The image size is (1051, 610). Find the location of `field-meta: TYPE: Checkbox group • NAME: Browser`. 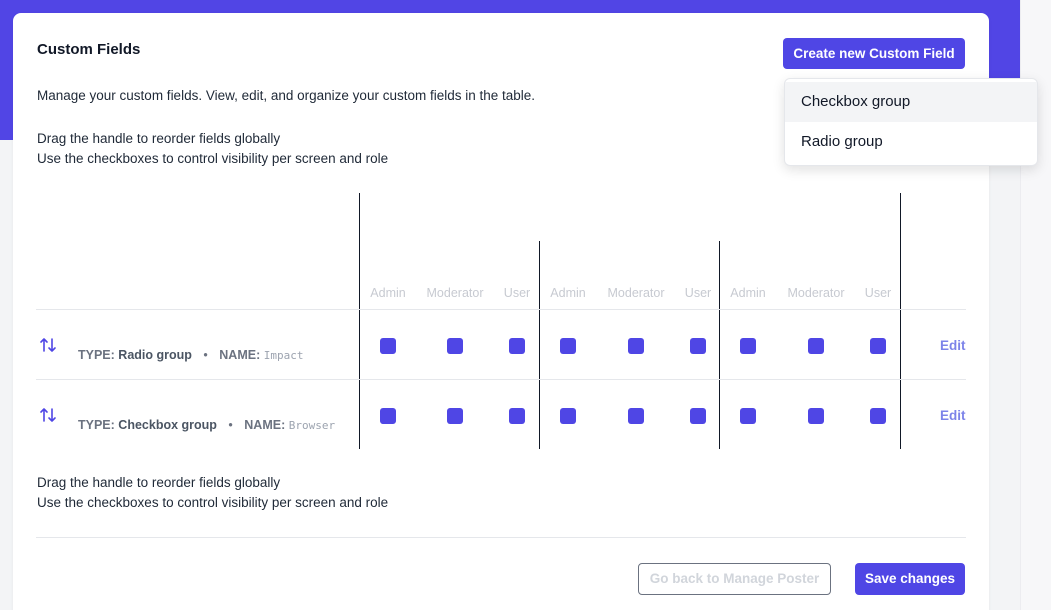

field-meta: TYPE: Checkbox group • NAME: Browser is located at coordinates (206, 425).